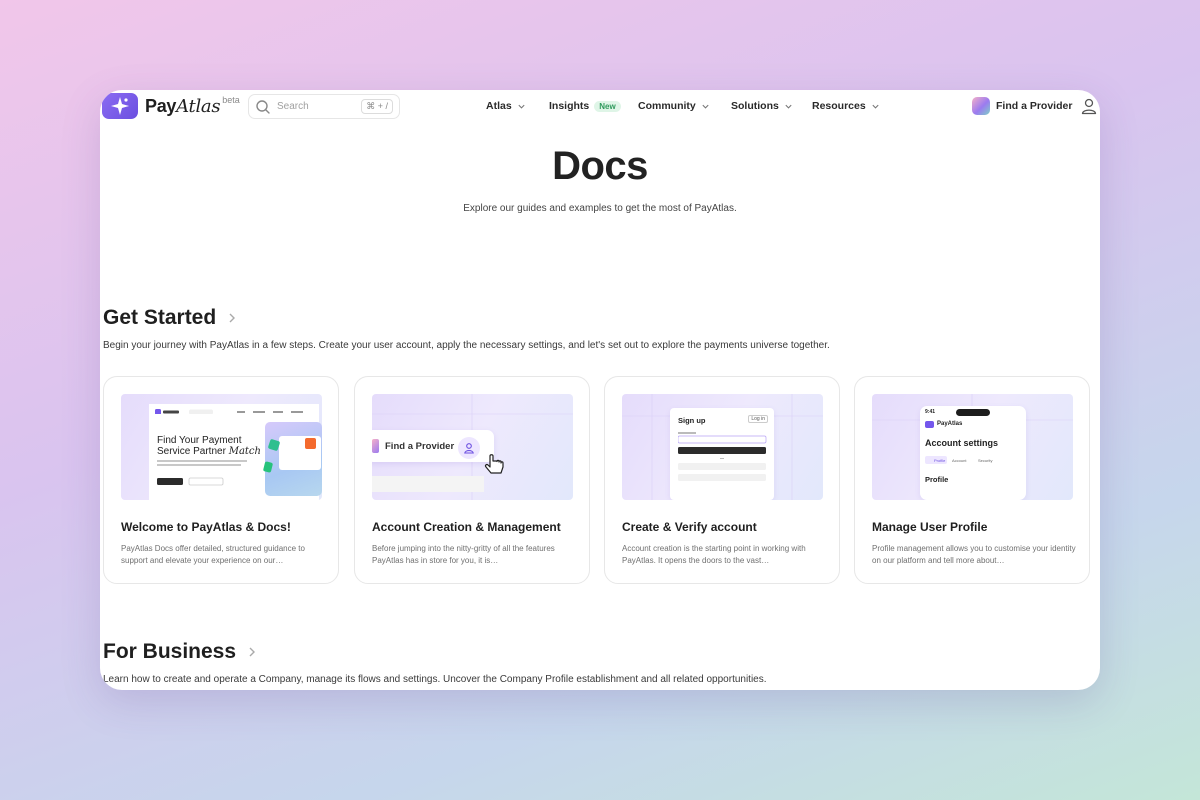  I want to click on user-icon, so click(469, 448).